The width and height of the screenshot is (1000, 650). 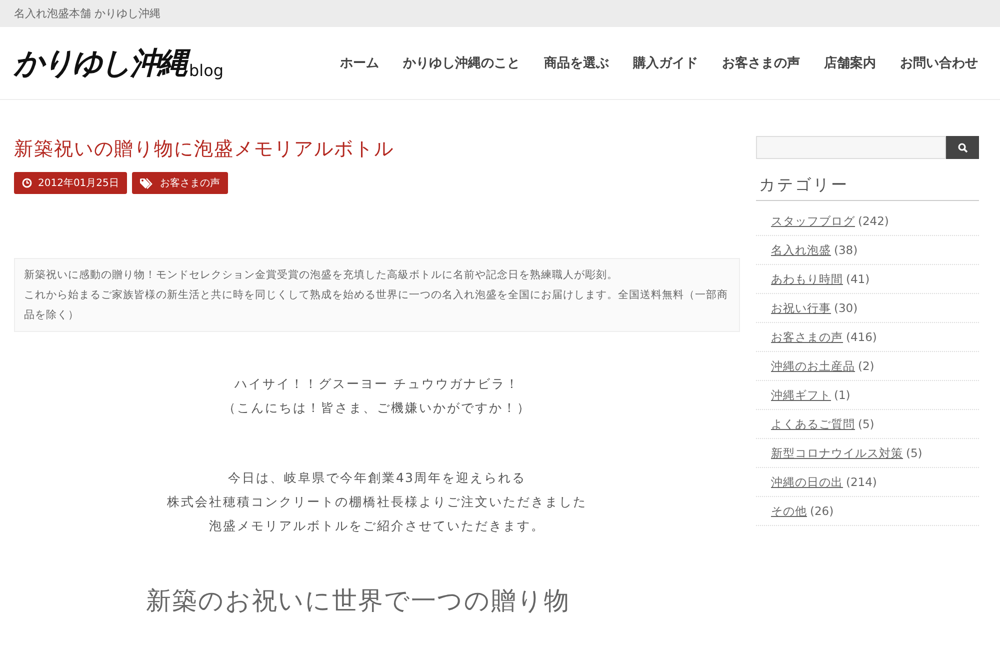 I want to click on article-title: 新築祝いの贈り物に泡盛メモリアルボトル, so click(x=204, y=149).